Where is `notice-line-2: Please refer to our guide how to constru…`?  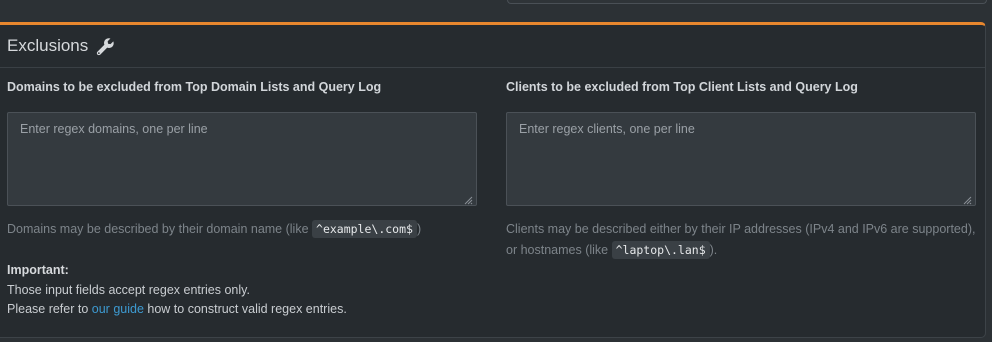 notice-line-2: Please refer to our guide how to constru… is located at coordinates (177, 309).